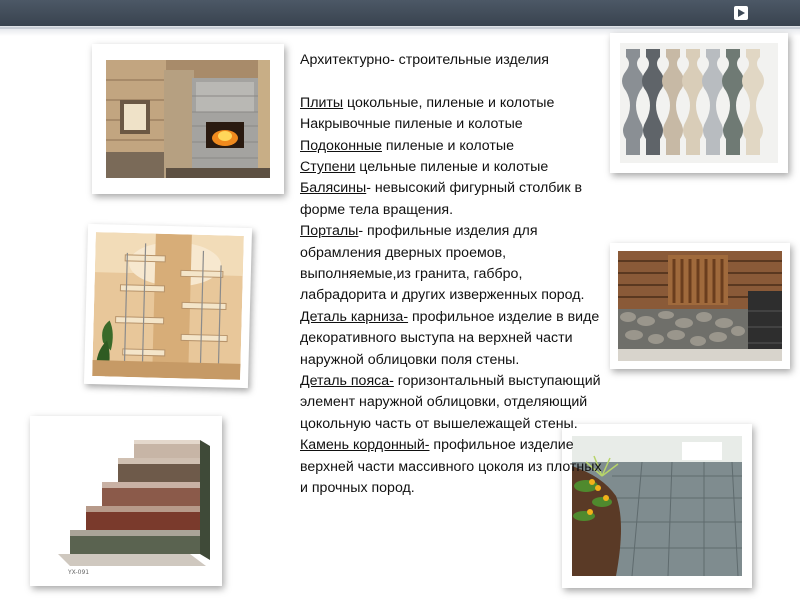  Describe the element at coordinates (449, 102) in the screenshot. I see `item-text: цокольные, пиленые и колотые` at that location.